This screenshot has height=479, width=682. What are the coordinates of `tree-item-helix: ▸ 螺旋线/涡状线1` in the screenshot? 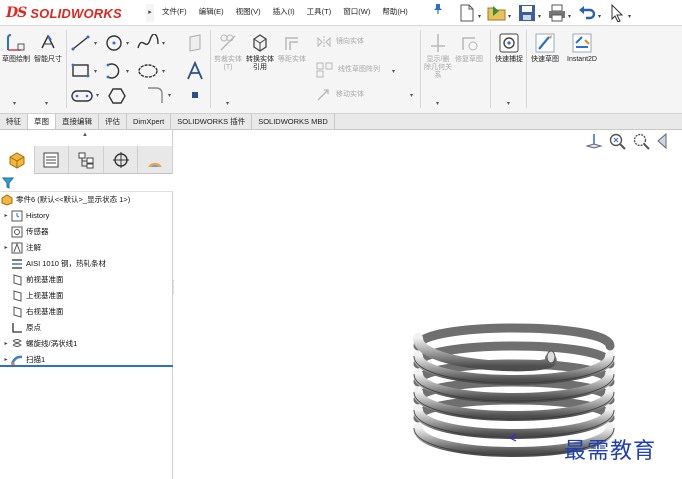 It's located at (86, 343).